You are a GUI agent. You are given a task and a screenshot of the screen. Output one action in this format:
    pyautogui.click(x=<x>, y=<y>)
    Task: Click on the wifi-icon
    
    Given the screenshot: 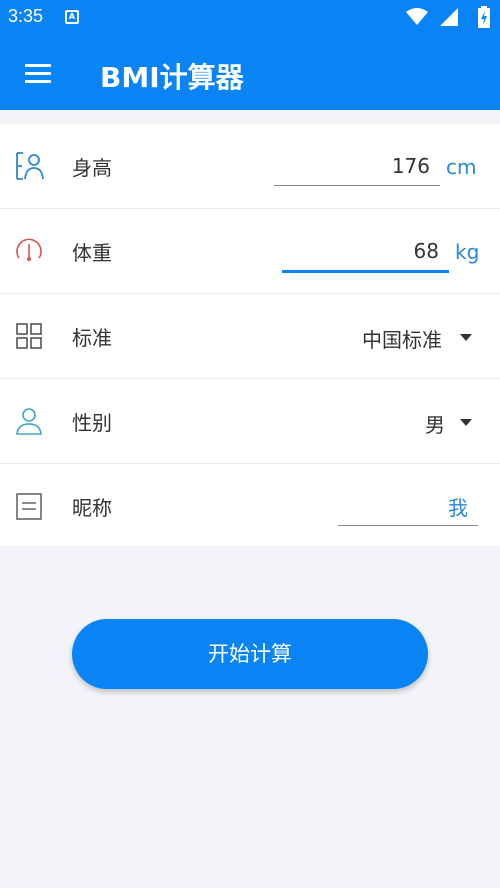 What is the action you would take?
    pyautogui.click(x=417, y=16)
    